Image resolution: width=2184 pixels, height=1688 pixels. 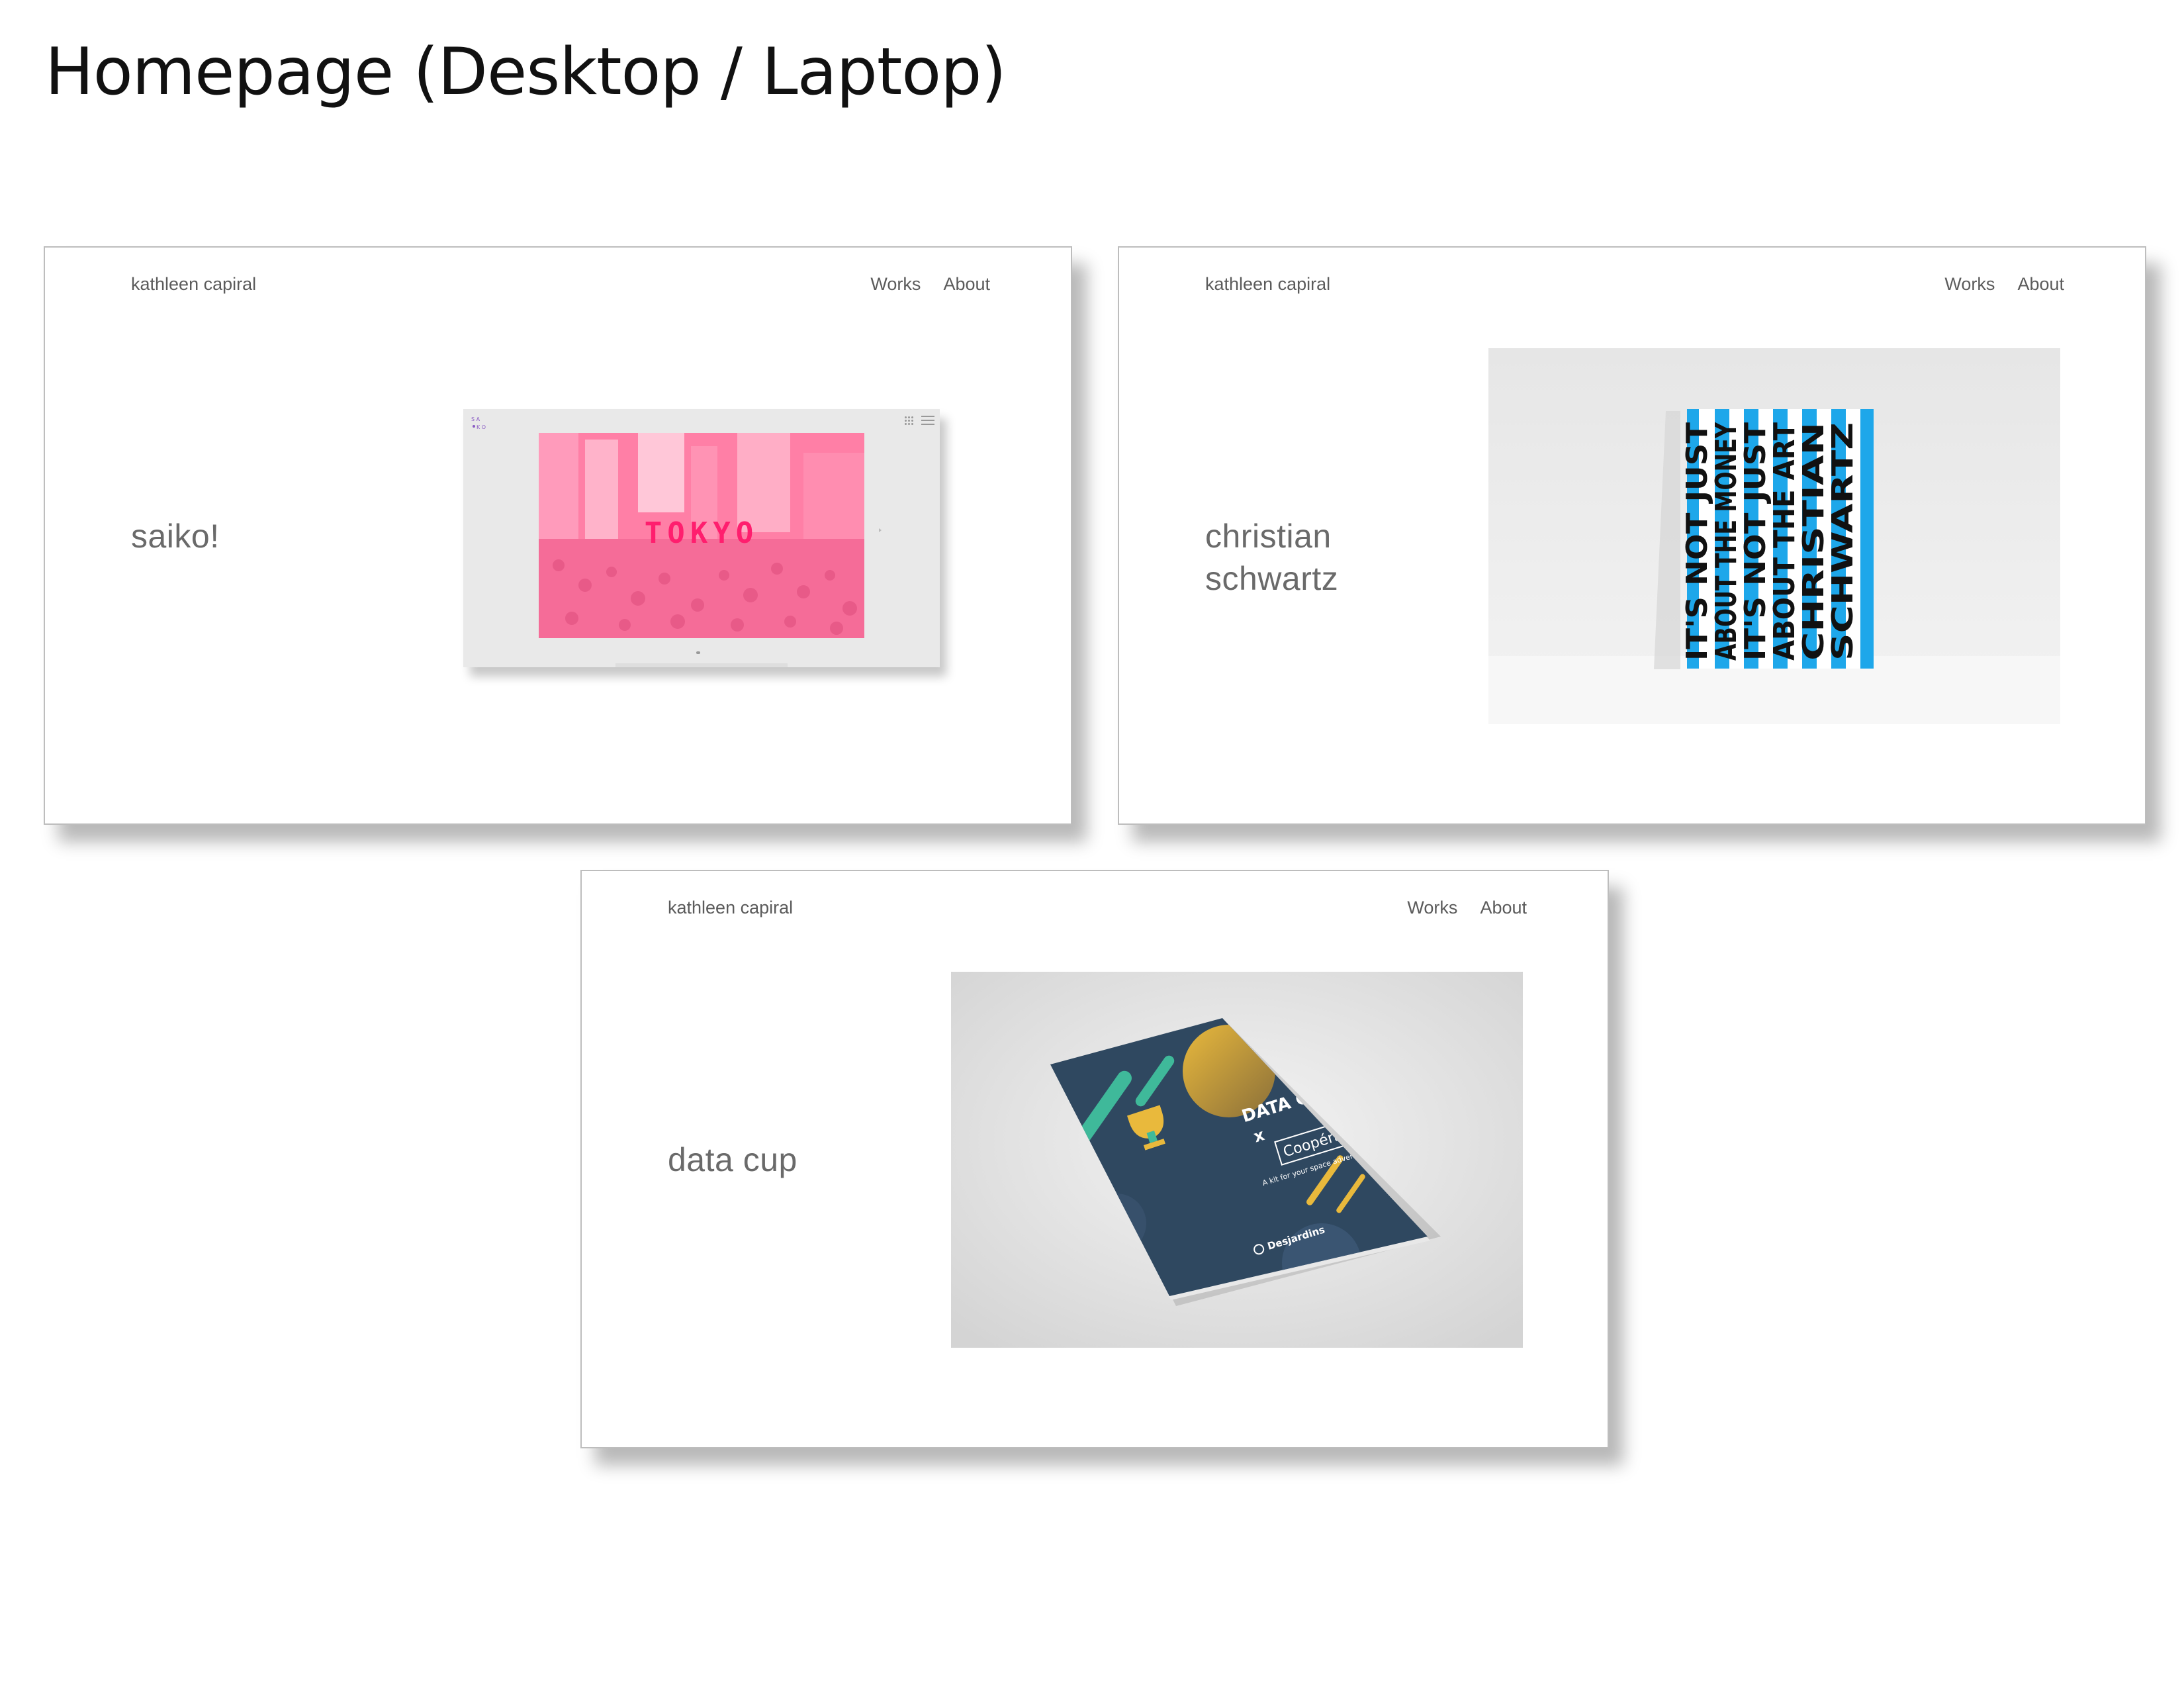 I want to click on project-thumbnail-saiko: S A K O TOKYO, so click(x=701, y=538).